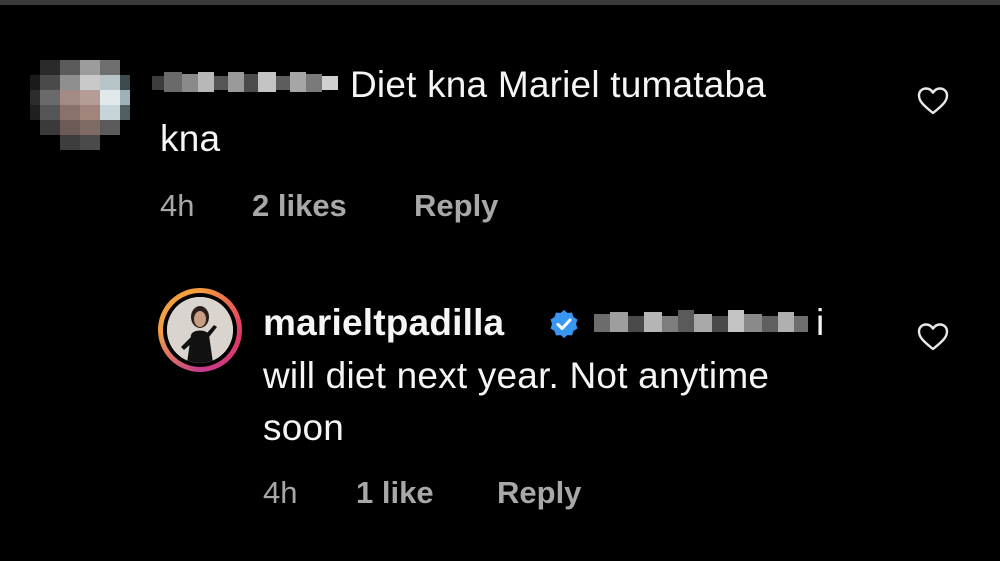 This screenshot has height=561, width=1000. What do you see at coordinates (701, 322) in the screenshot?
I see `reply-mention-blurred` at bounding box center [701, 322].